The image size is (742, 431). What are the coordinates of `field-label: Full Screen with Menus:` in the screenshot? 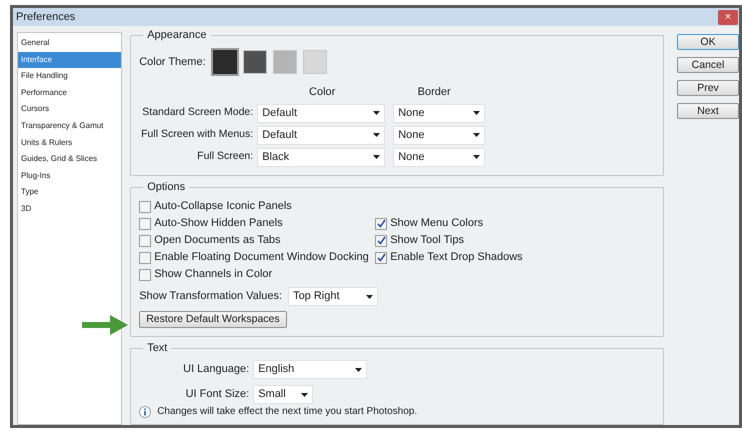 It's located at (197, 134).